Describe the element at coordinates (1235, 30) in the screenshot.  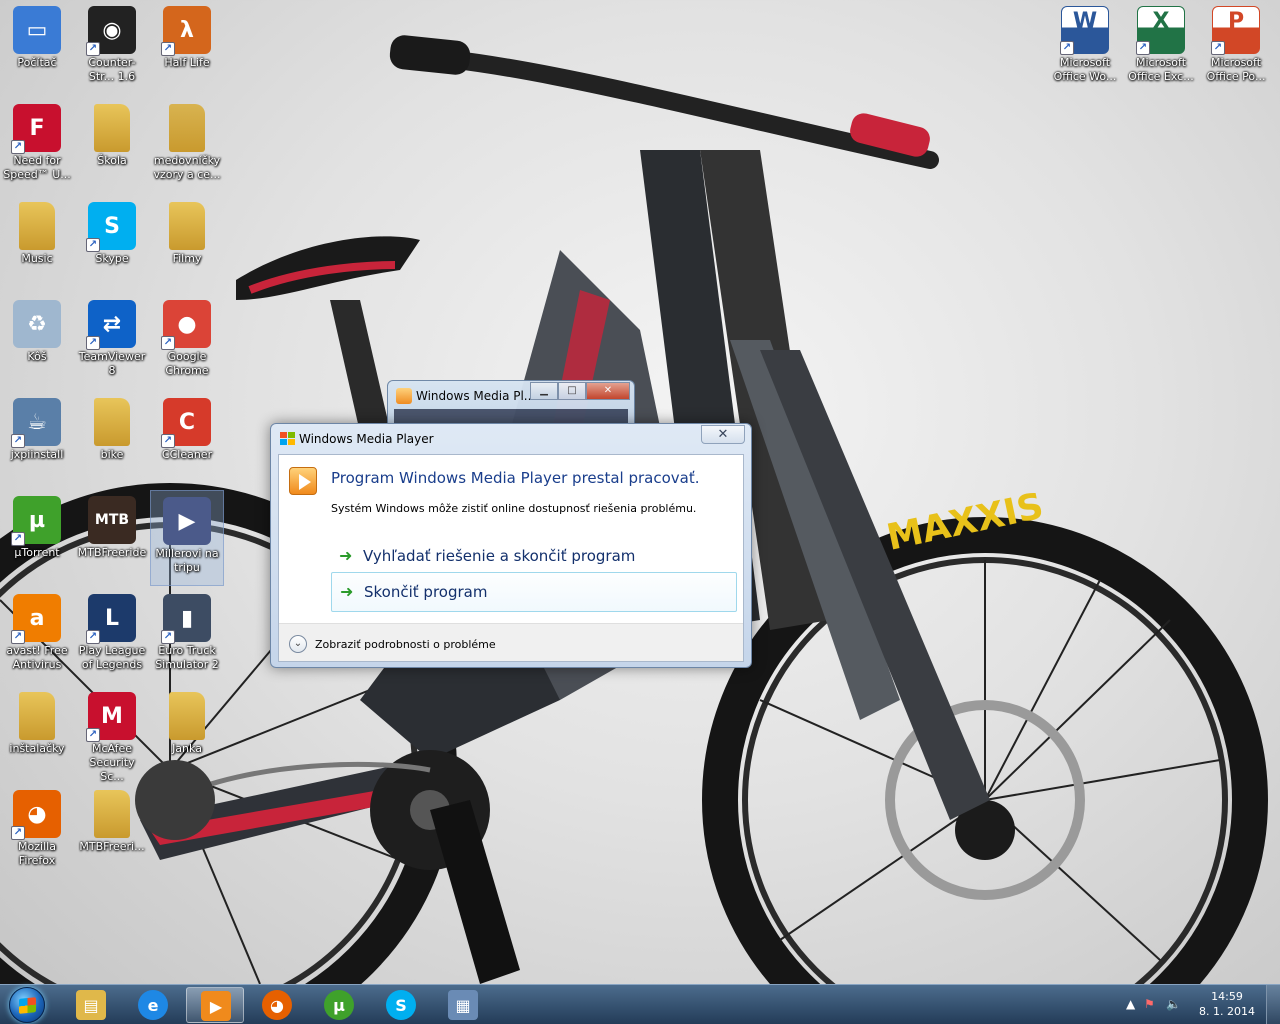
I see `powerpoint-icon: P ↗` at that location.